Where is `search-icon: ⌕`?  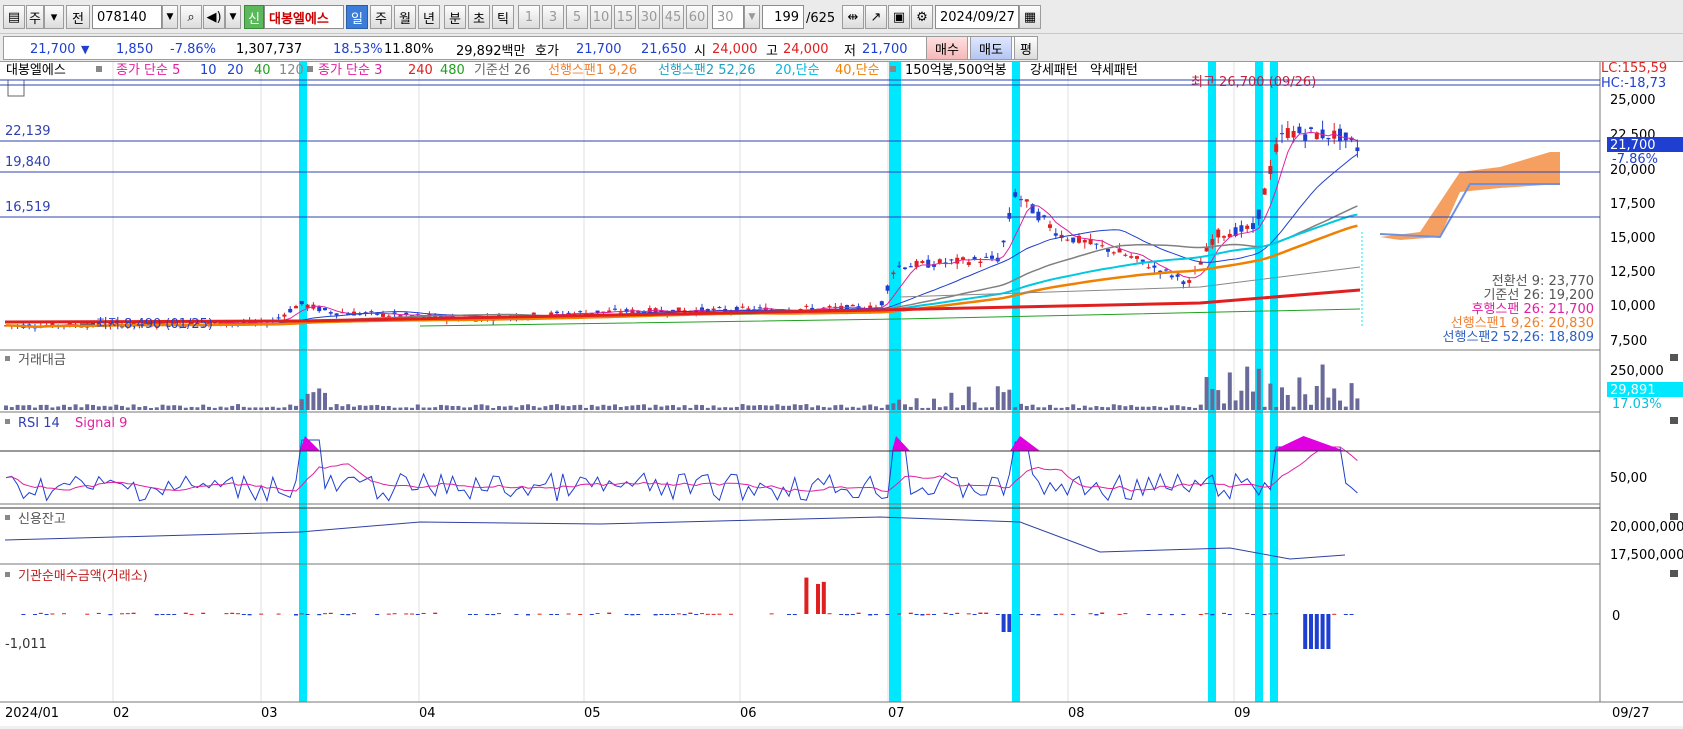 search-icon: ⌕ is located at coordinates (191, 17).